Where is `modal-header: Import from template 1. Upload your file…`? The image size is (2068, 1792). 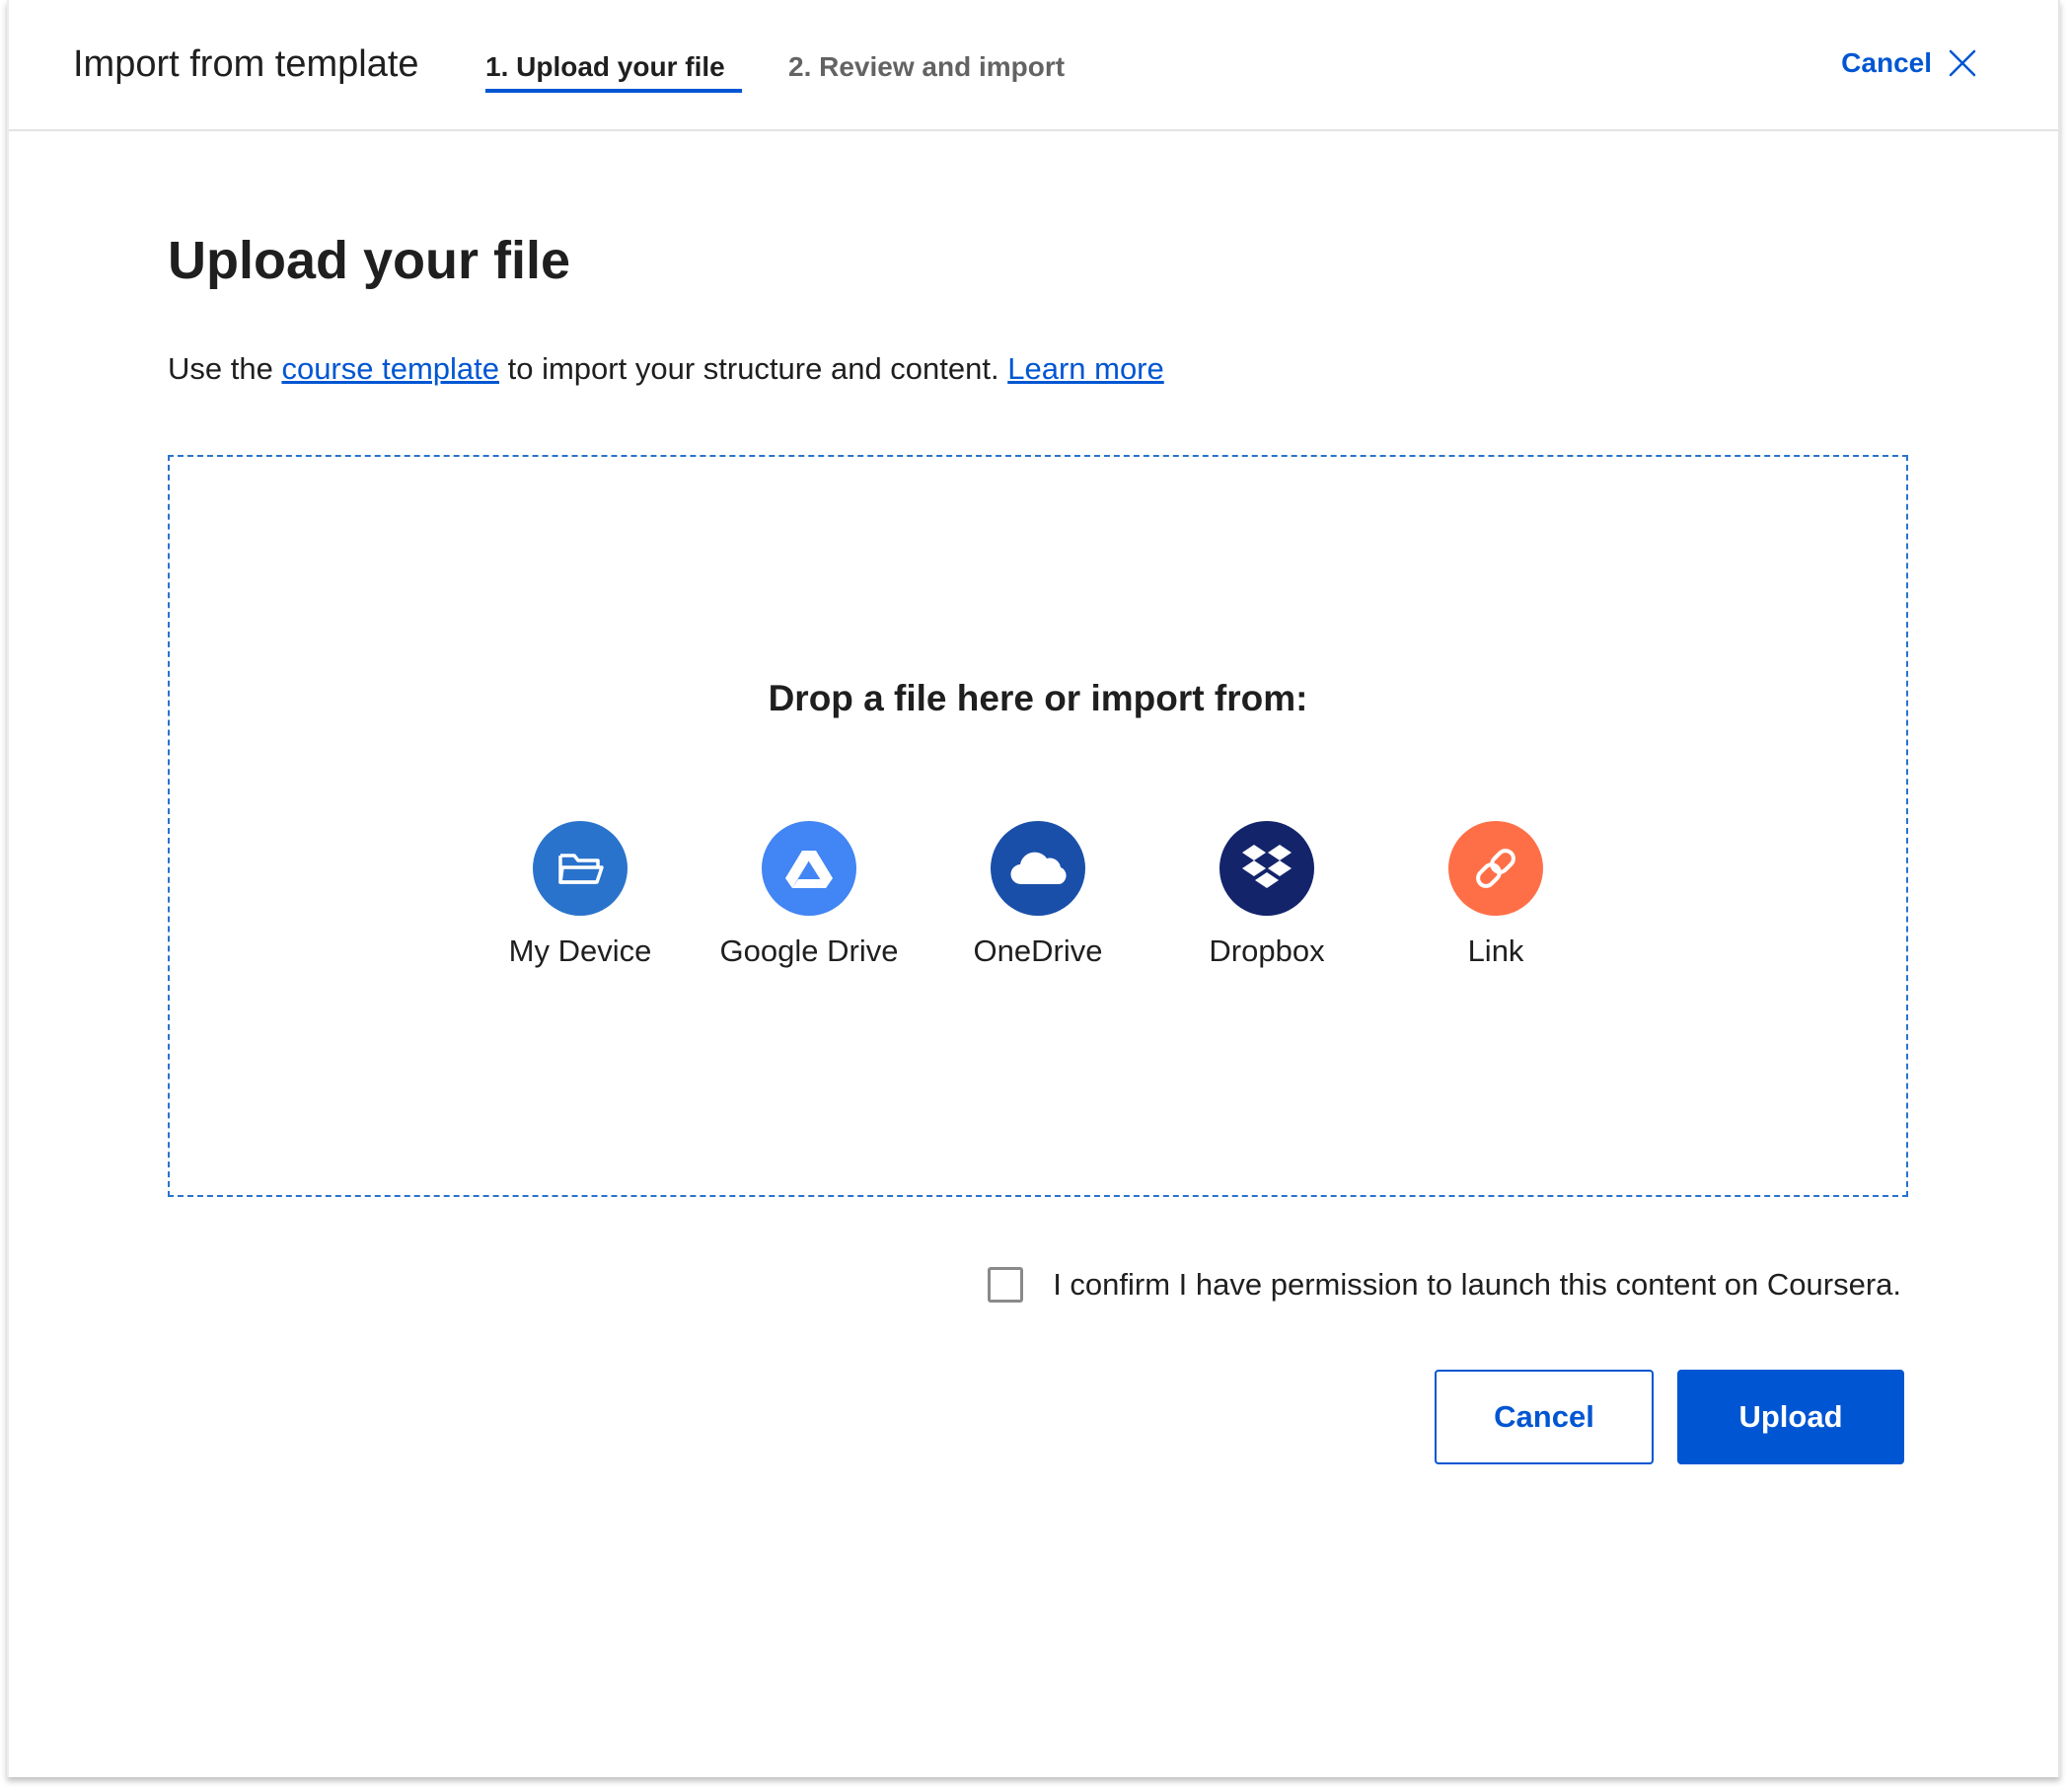
modal-header: Import from template 1. Upload your file… is located at coordinates (1033, 66).